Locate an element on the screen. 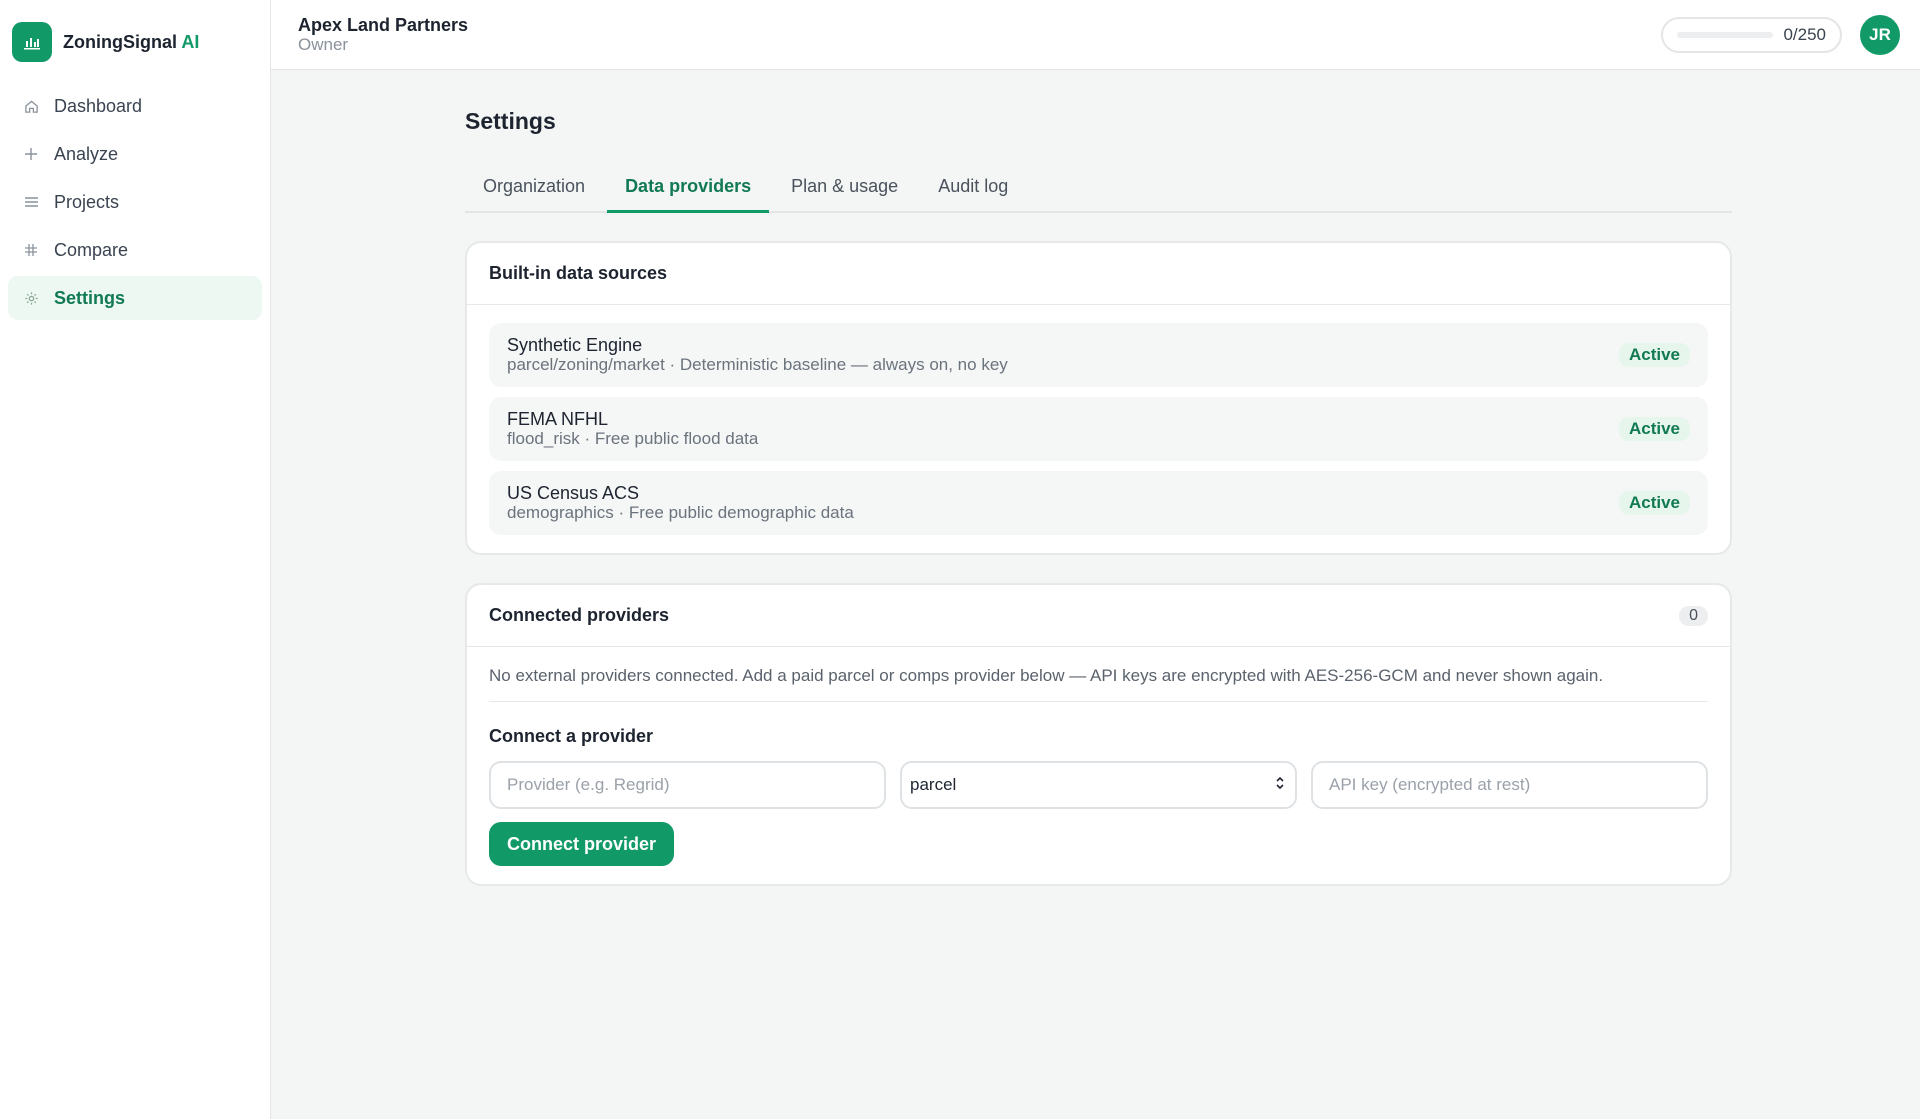  plus-icon is located at coordinates (31, 154).